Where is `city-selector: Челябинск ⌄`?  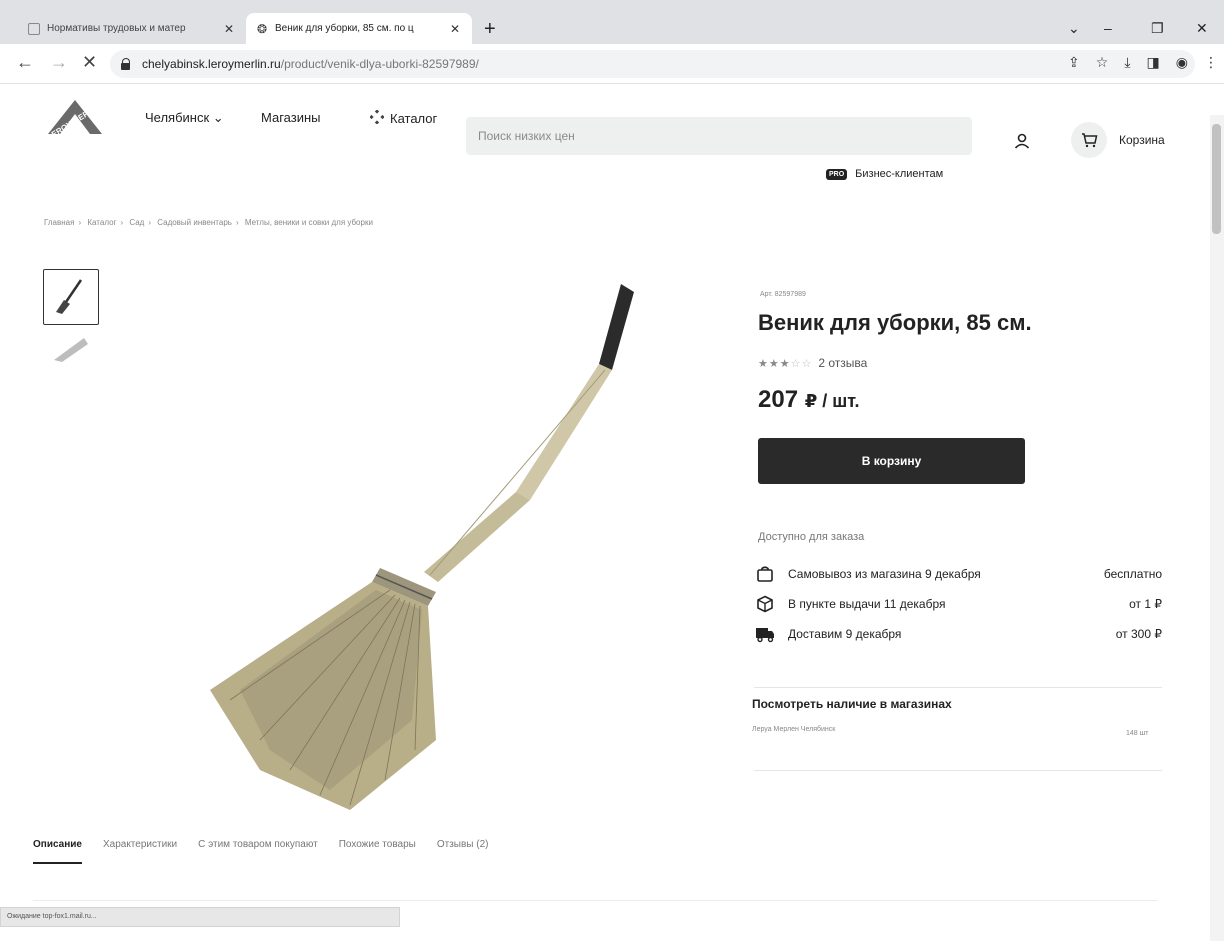 city-selector: Челябинск ⌄ is located at coordinates (184, 118).